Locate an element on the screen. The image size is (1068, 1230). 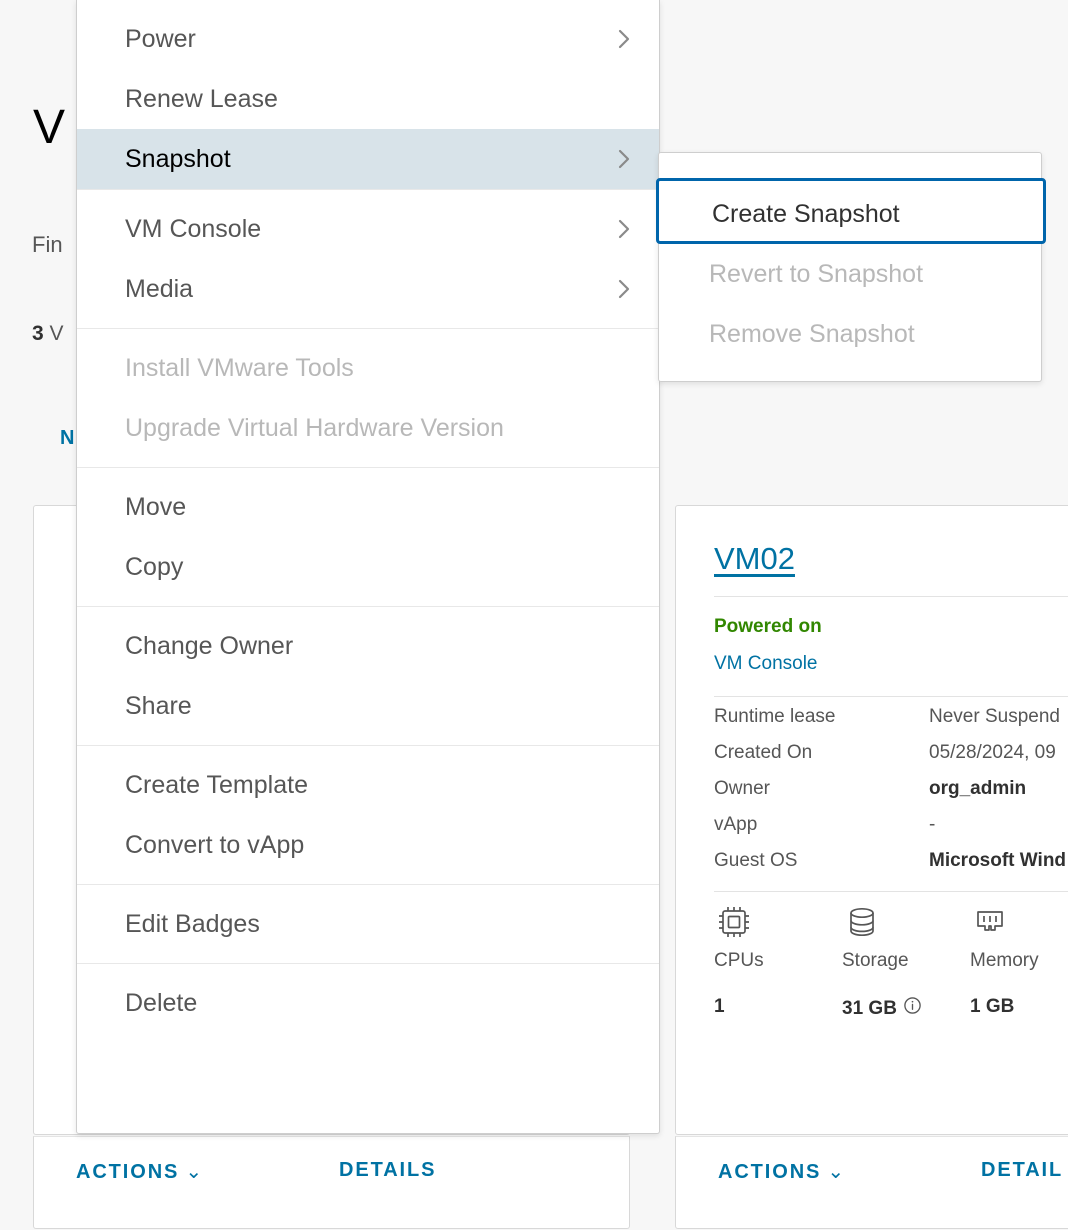
stat-value-wrap: 1 GB is located at coordinates (1019, 1007).